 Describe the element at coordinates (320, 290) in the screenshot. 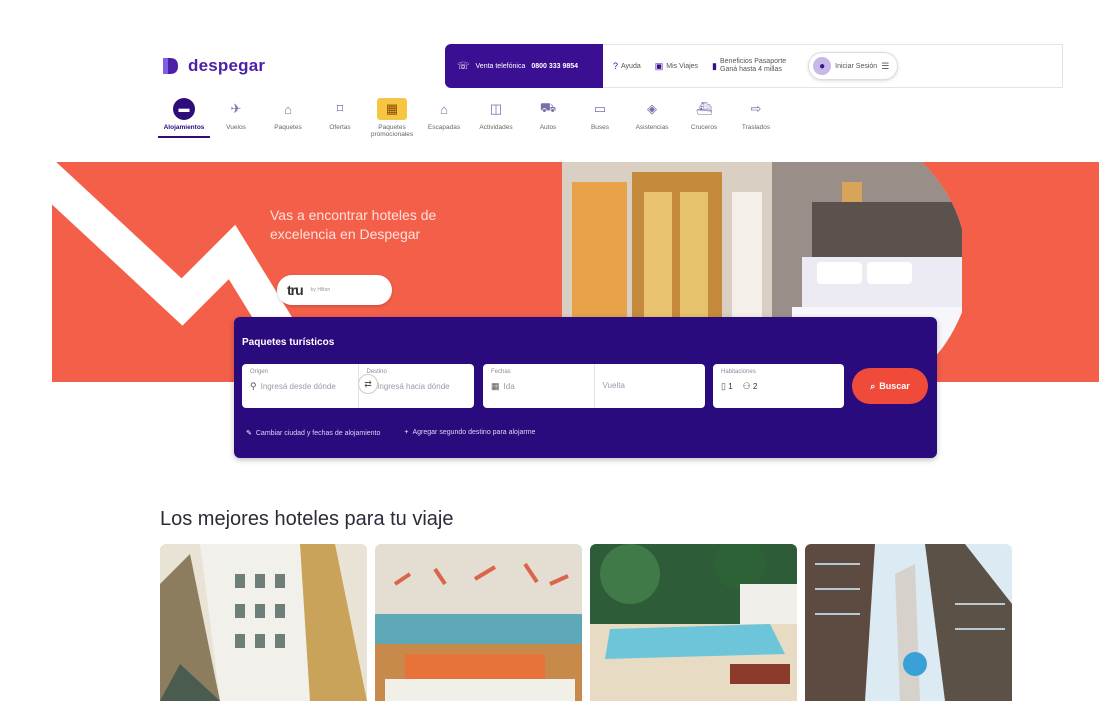

I see `partner-text: by Hilton` at that location.